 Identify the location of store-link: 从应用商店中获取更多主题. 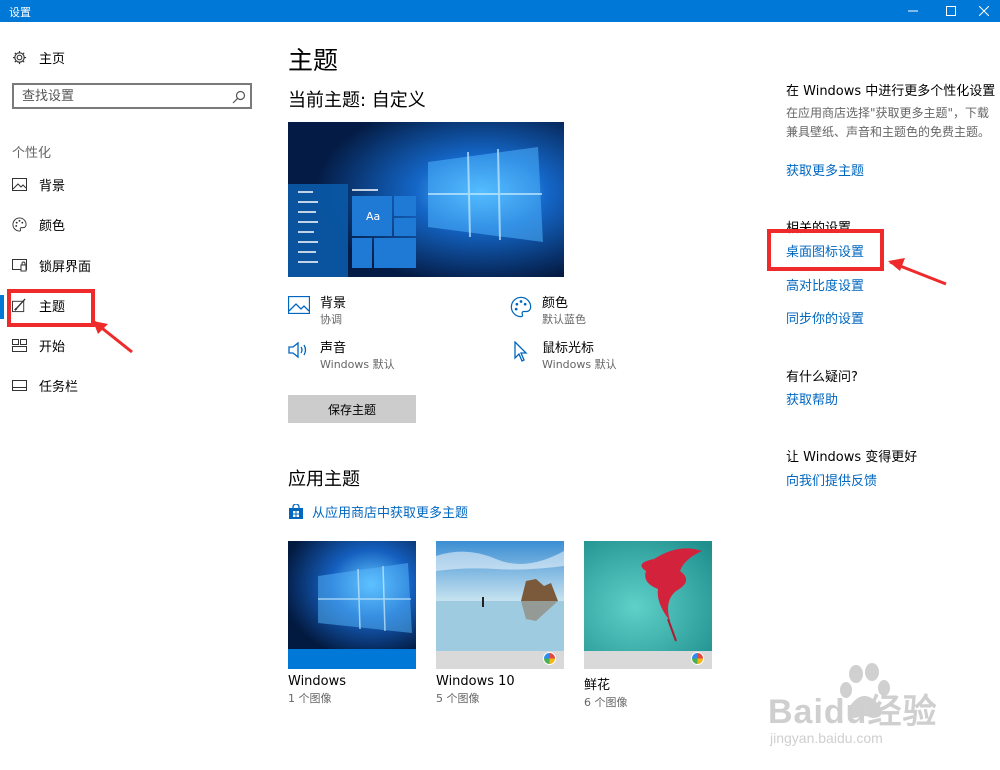
(378, 511).